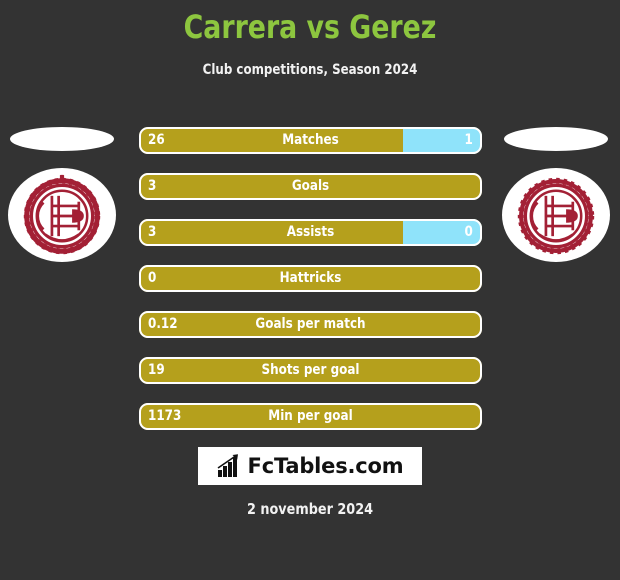 The width and height of the screenshot is (620, 580). I want to click on stat-bar: 1173 Min per goal, so click(310, 416).